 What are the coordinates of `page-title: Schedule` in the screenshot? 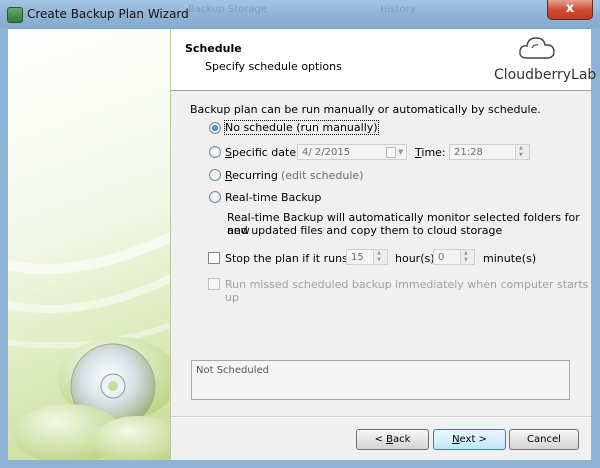 It's located at (213, 48).